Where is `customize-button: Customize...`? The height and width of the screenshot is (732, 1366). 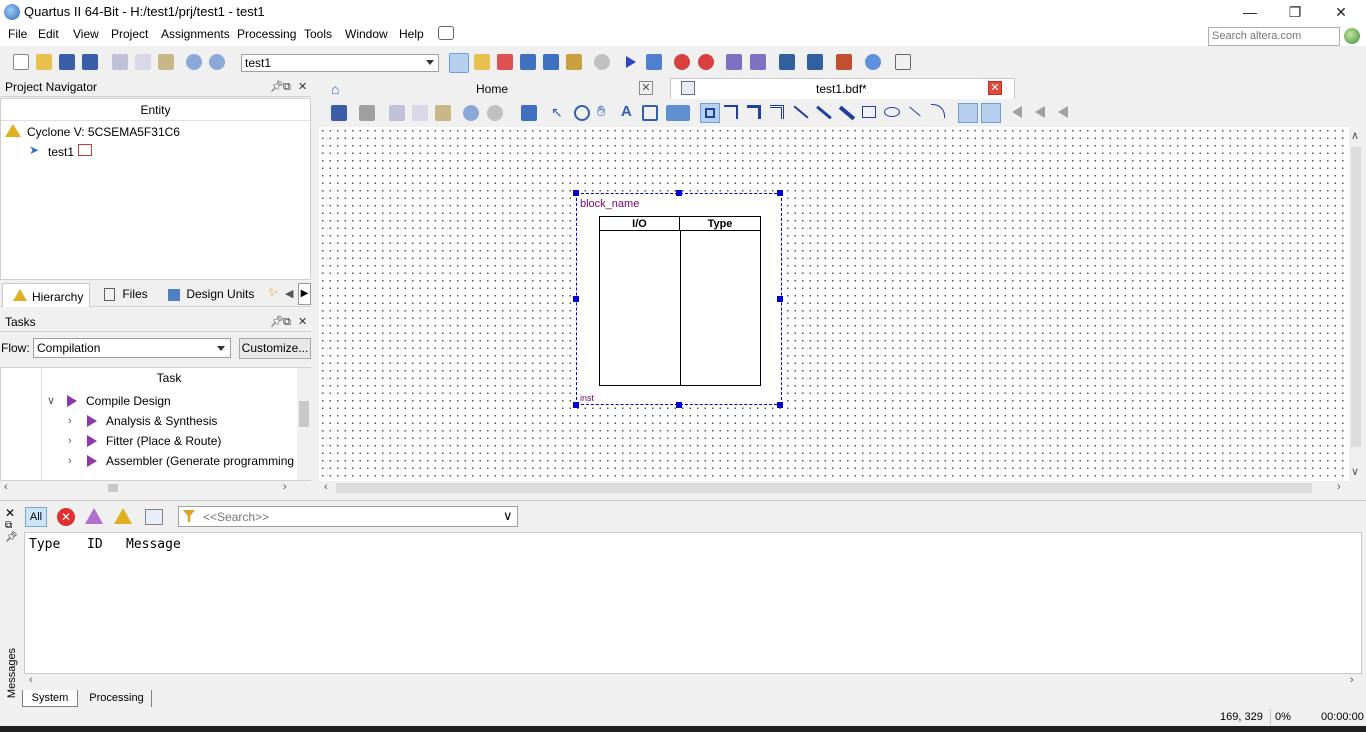 customize-button: Customize... is located at coordinates (275, 348).